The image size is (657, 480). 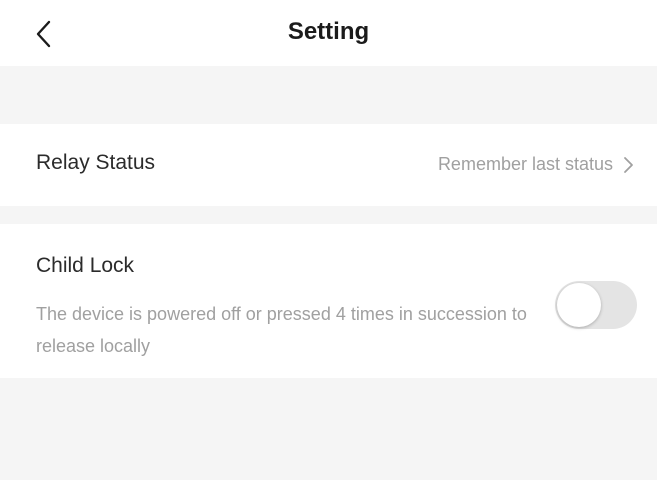 I want to click on relay-status-value: Remember last status, so click(x=525, y=164).